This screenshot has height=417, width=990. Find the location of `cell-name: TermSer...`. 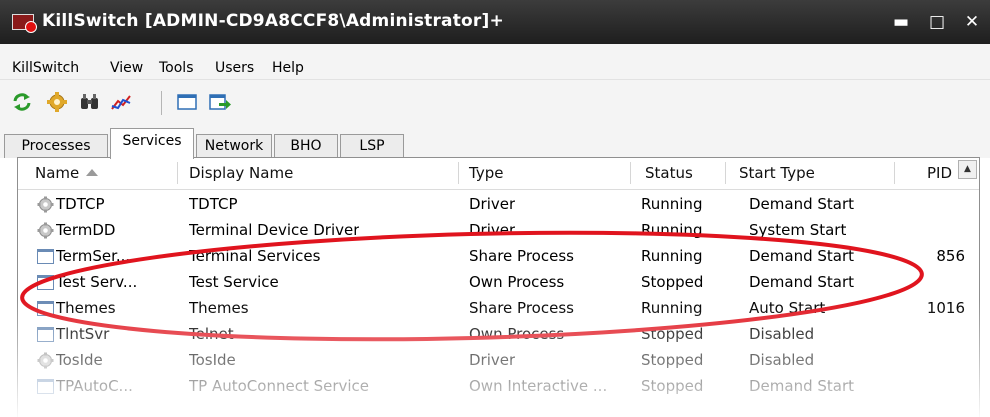

cell-name: TermSer... is located at coordinates (93, 256).